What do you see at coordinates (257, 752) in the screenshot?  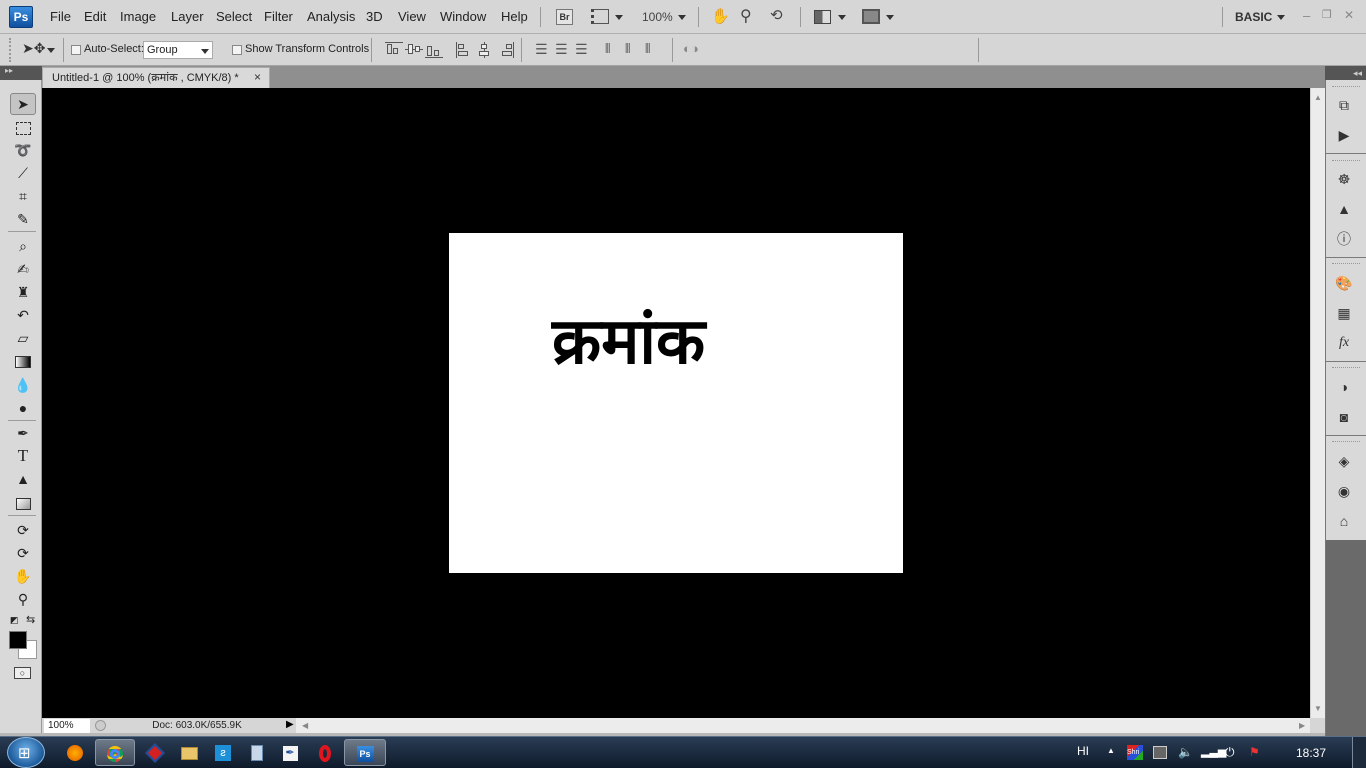 I see `taskbar-calculator-icon` at bounding box center [257, 752].